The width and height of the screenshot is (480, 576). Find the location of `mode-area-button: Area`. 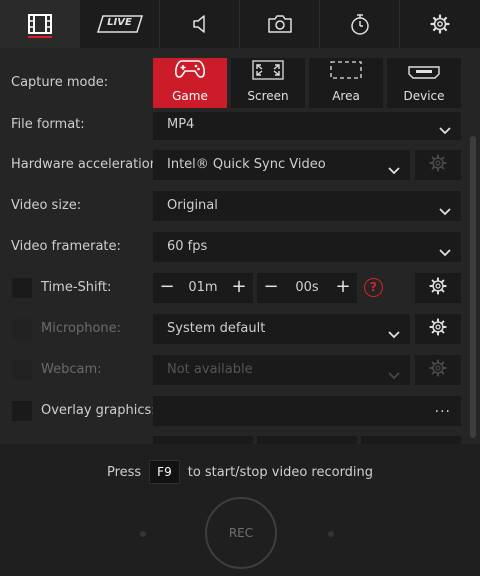

mode-area-button: Area is located at coordinates (346, 83).